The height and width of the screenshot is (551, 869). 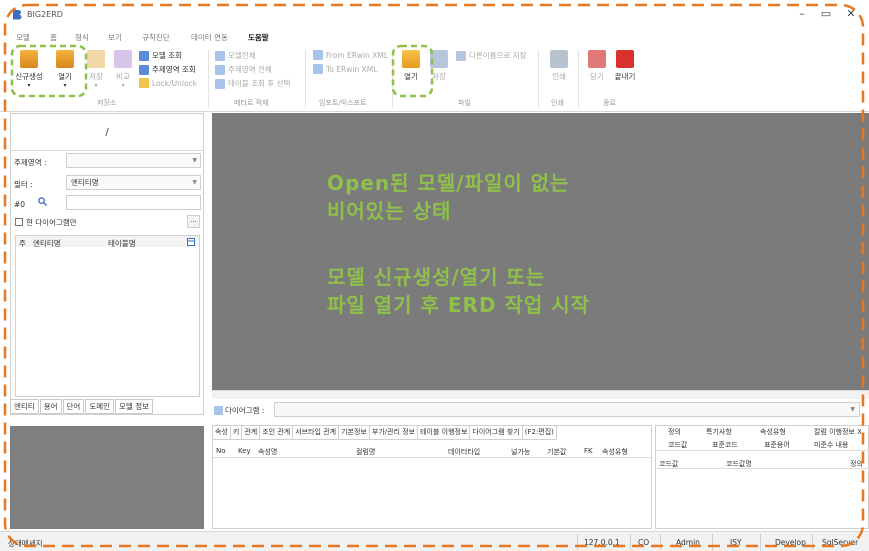 What do you see at coordinates (96, 69) in the screenshot?
I see `save-repo-button: 저장 ▾` at bounding box center [96, 69].